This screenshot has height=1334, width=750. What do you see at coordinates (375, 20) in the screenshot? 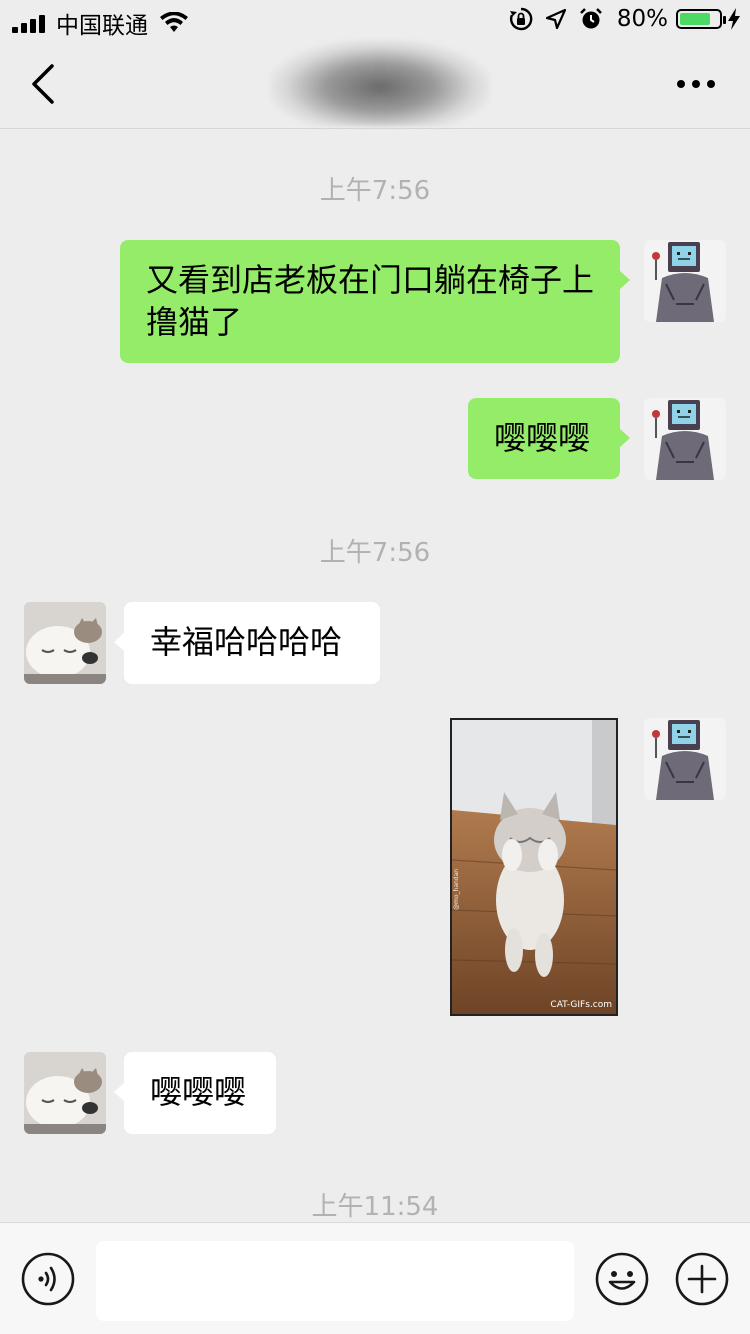
I see `status-bar: 中国联通 80%` at bounding box center [375, 20].